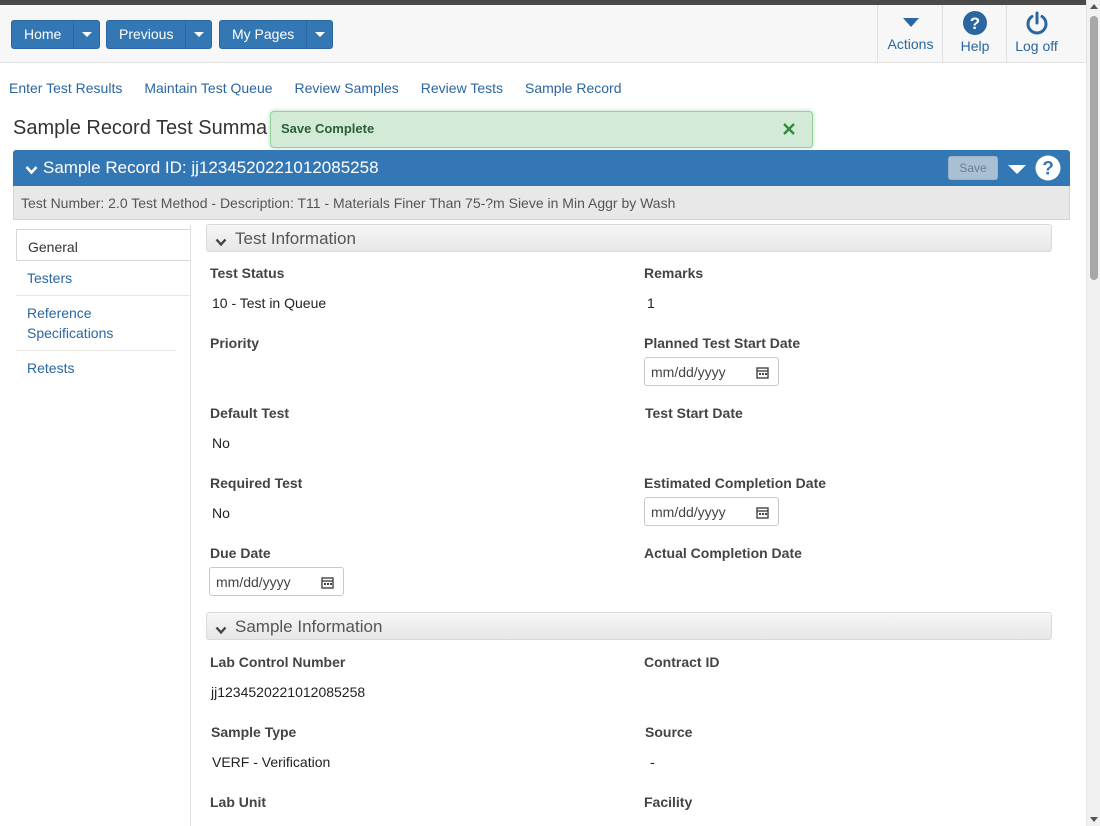 Image resolution: width=1100 pixels, height=826 pixels. I want to click on source-value: -, so click(652, 762).